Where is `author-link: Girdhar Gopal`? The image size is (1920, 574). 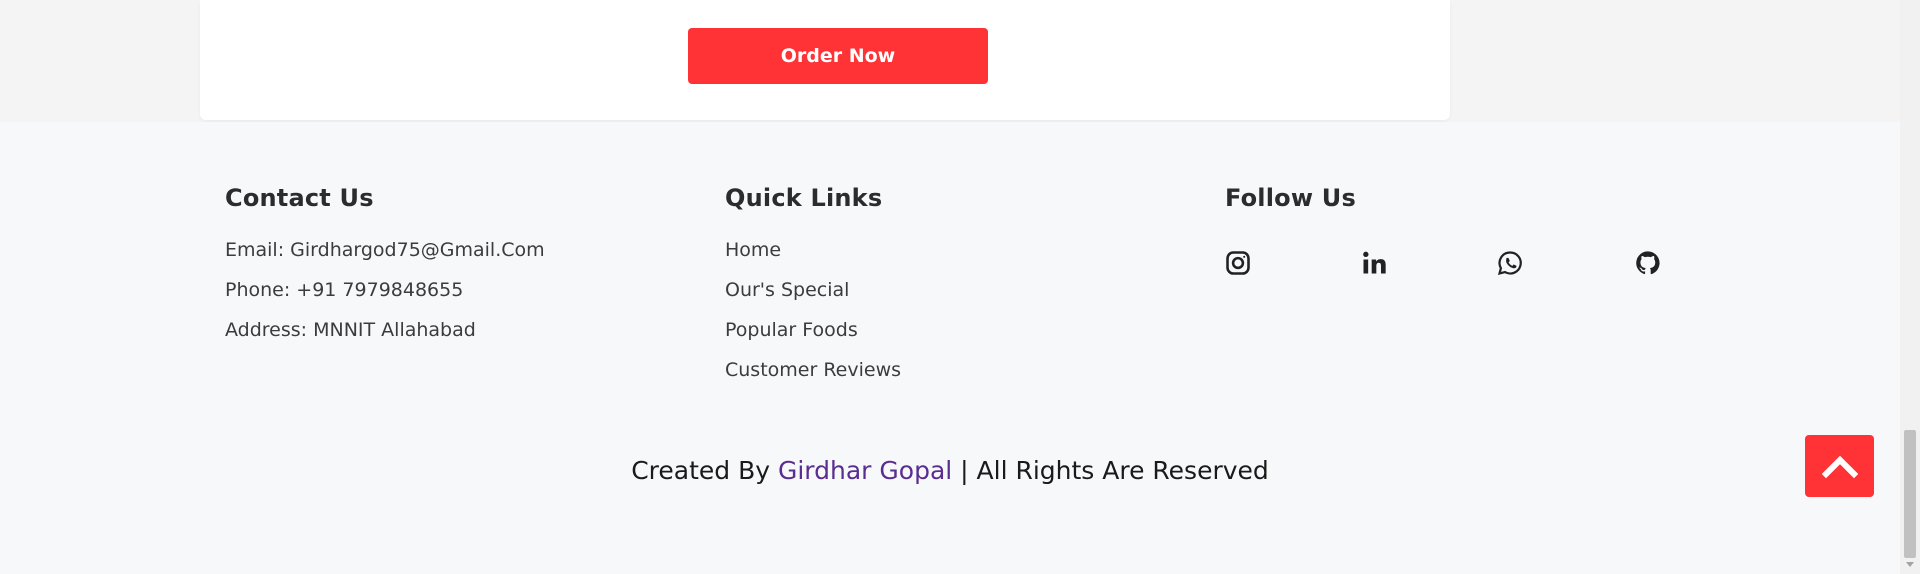 author-link: Girdhar Gopal is located at coordinates (865, 470).